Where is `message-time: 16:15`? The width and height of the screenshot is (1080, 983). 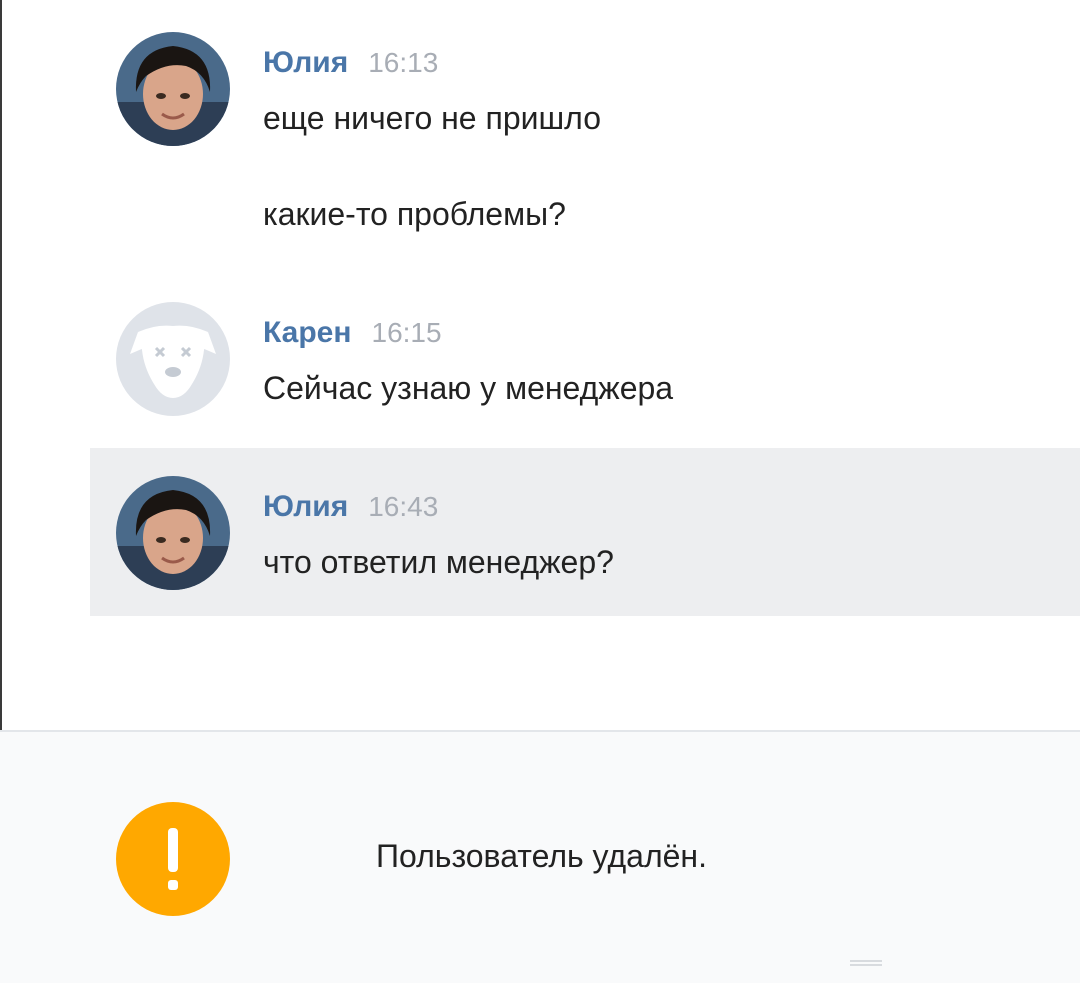
message-time: 16:15 is located at coordinates (406, 332).